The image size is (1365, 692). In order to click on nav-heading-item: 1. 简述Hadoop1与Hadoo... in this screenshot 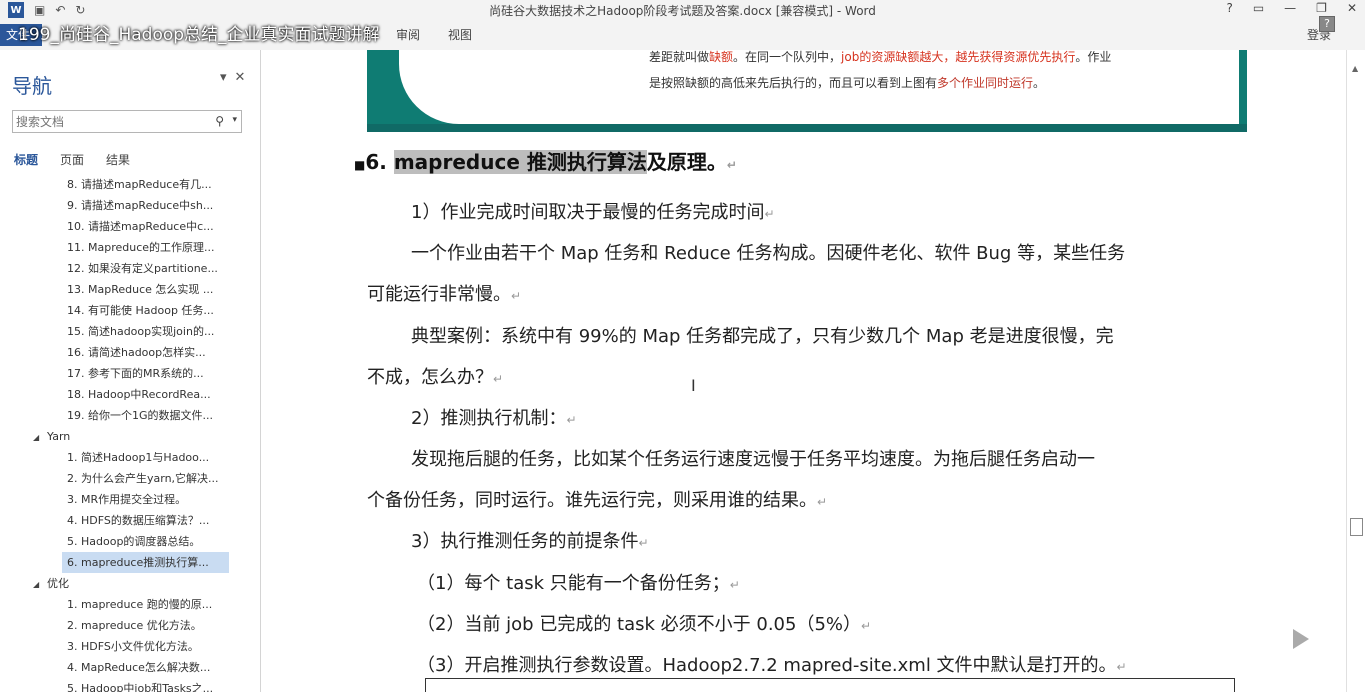, I will do `click(130, 457)`.